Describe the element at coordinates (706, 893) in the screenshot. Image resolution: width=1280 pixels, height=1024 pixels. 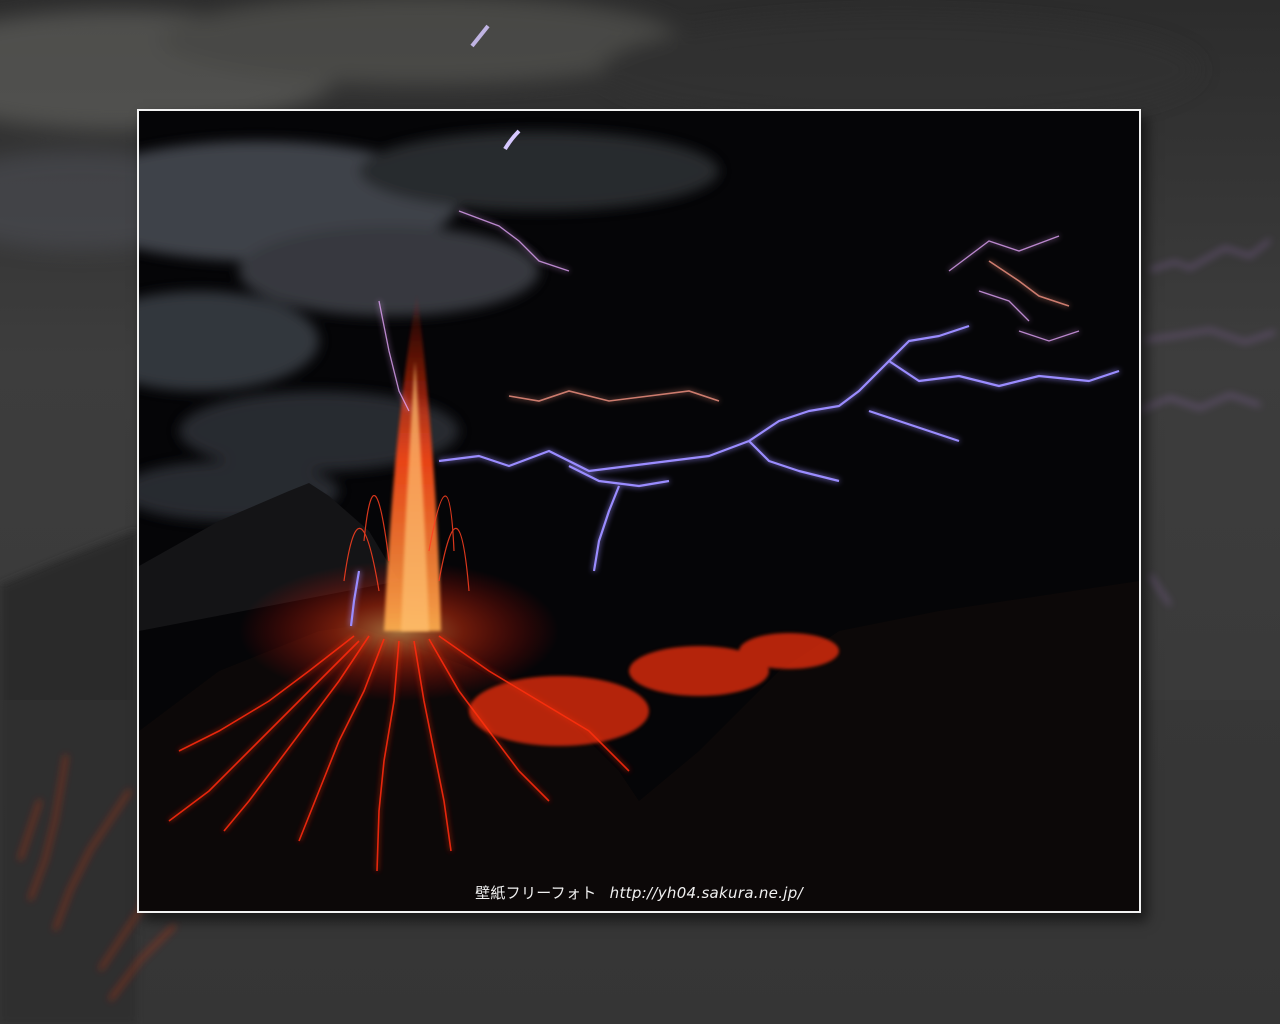
I see `caption-url: http://yh04.sakura.ne.jp/` at that location.